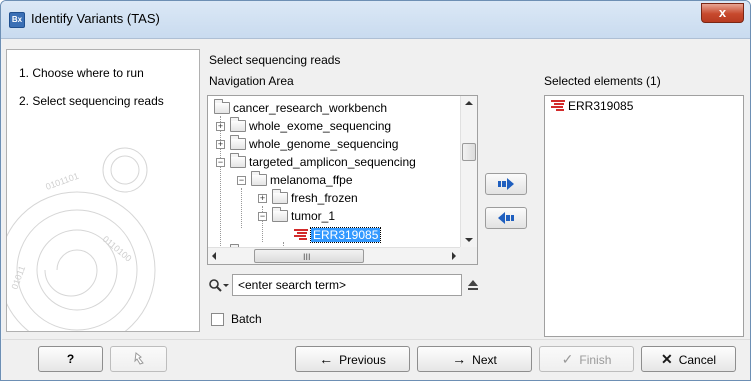 The image size is (751, 381). I want to click on reset-button, so click(138, 359).